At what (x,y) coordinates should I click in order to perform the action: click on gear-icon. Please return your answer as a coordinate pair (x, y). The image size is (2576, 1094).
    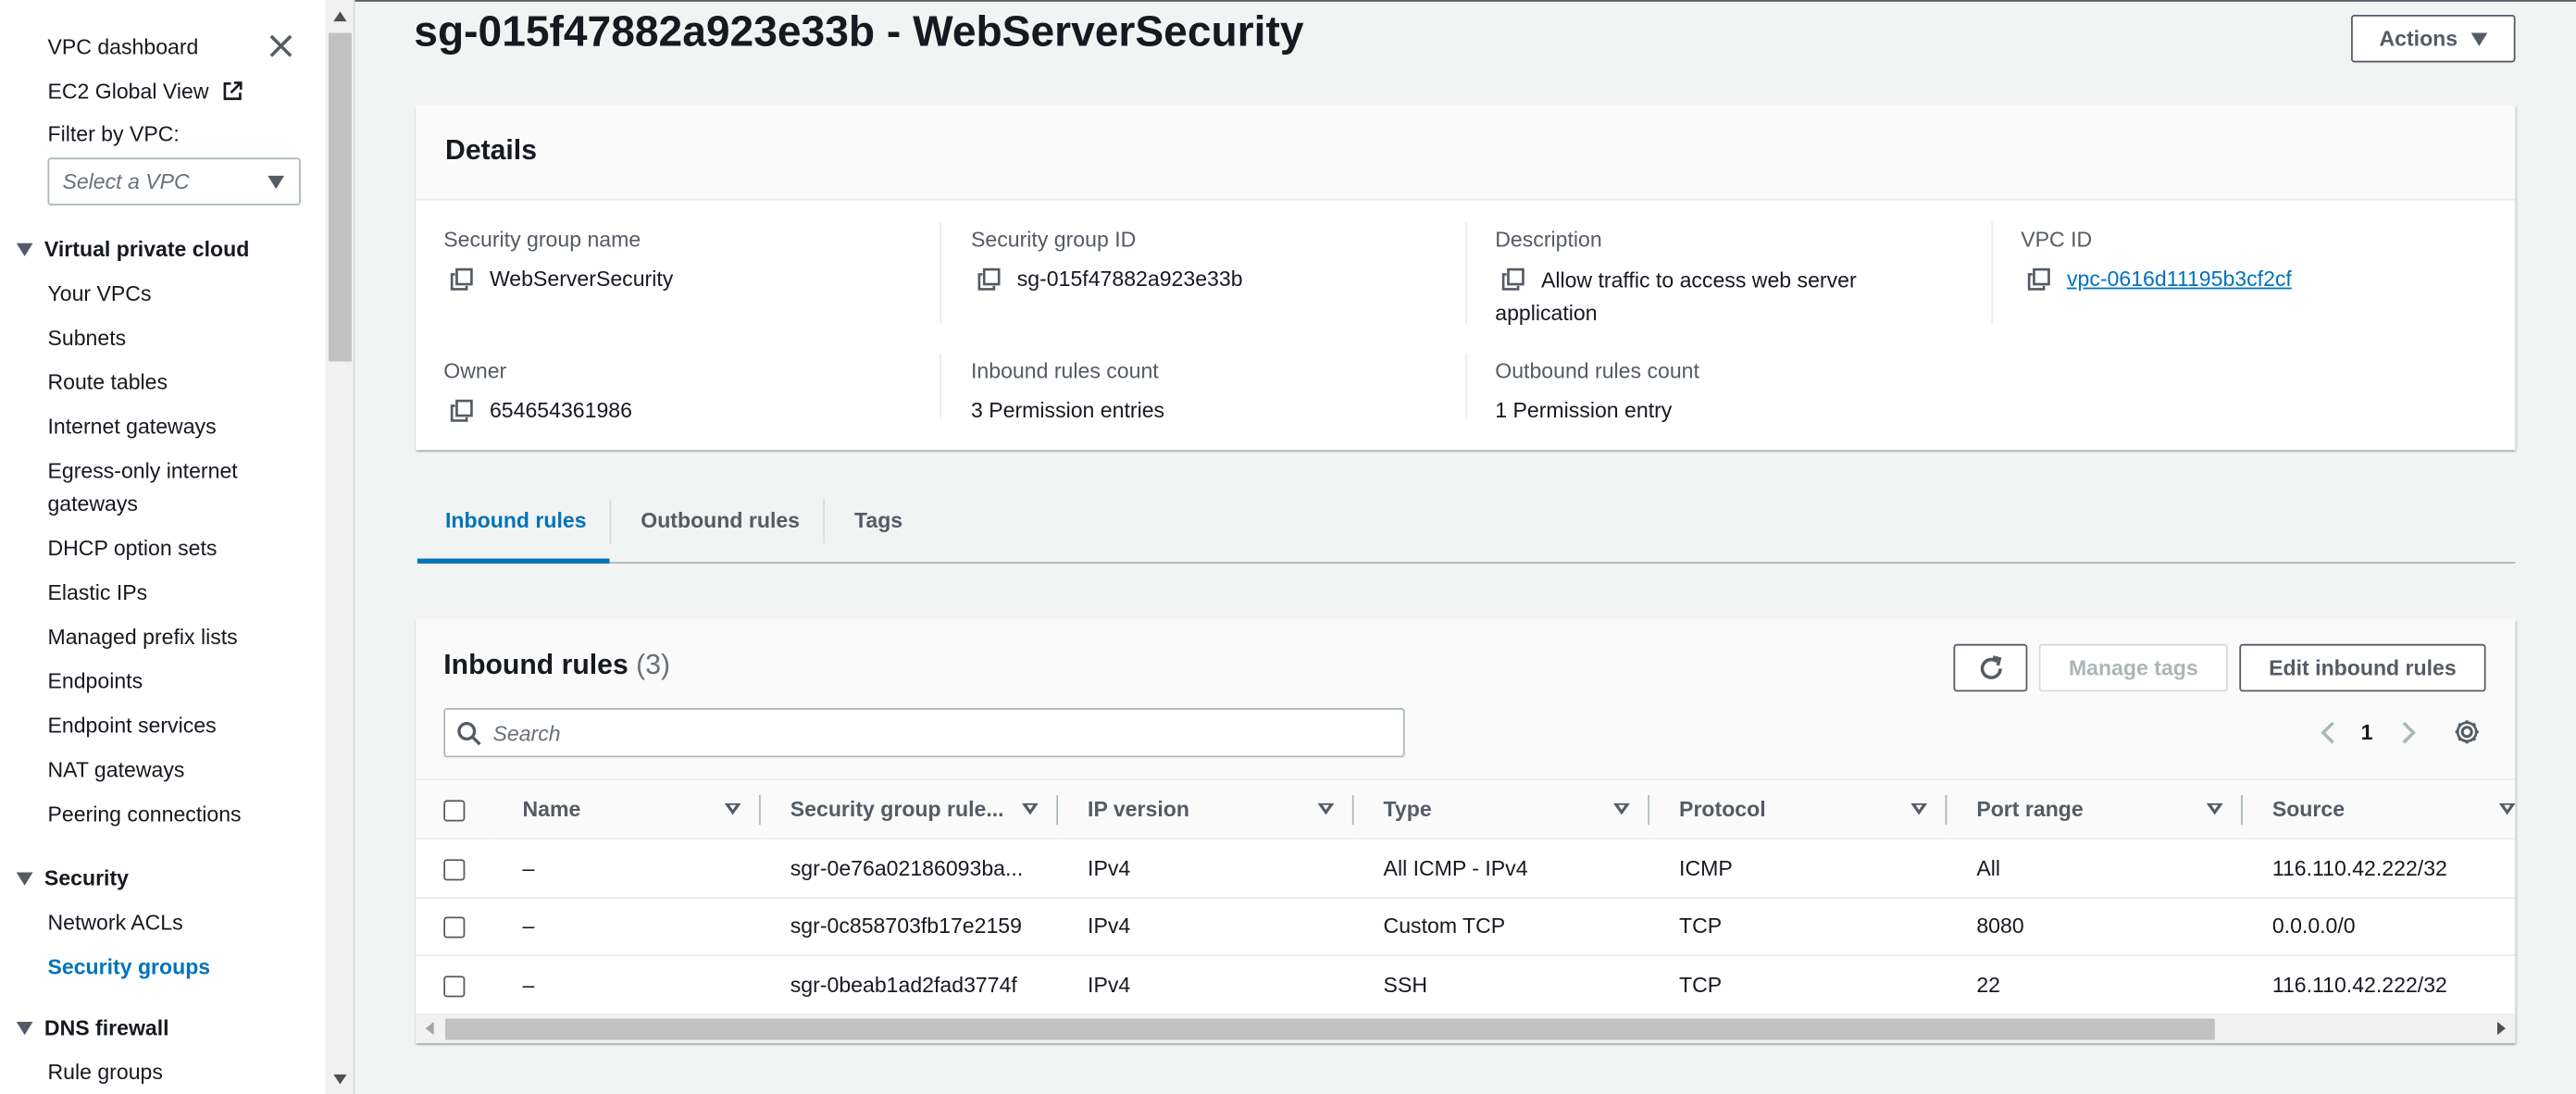
    Looking at the image, I should click on (2467, 732).